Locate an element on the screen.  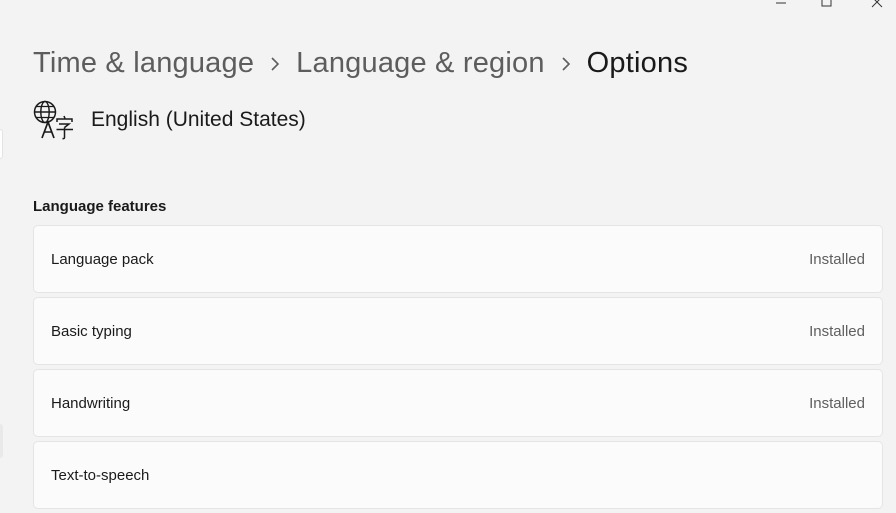
language-name: English (United States) is located at coordinates (198, 119).